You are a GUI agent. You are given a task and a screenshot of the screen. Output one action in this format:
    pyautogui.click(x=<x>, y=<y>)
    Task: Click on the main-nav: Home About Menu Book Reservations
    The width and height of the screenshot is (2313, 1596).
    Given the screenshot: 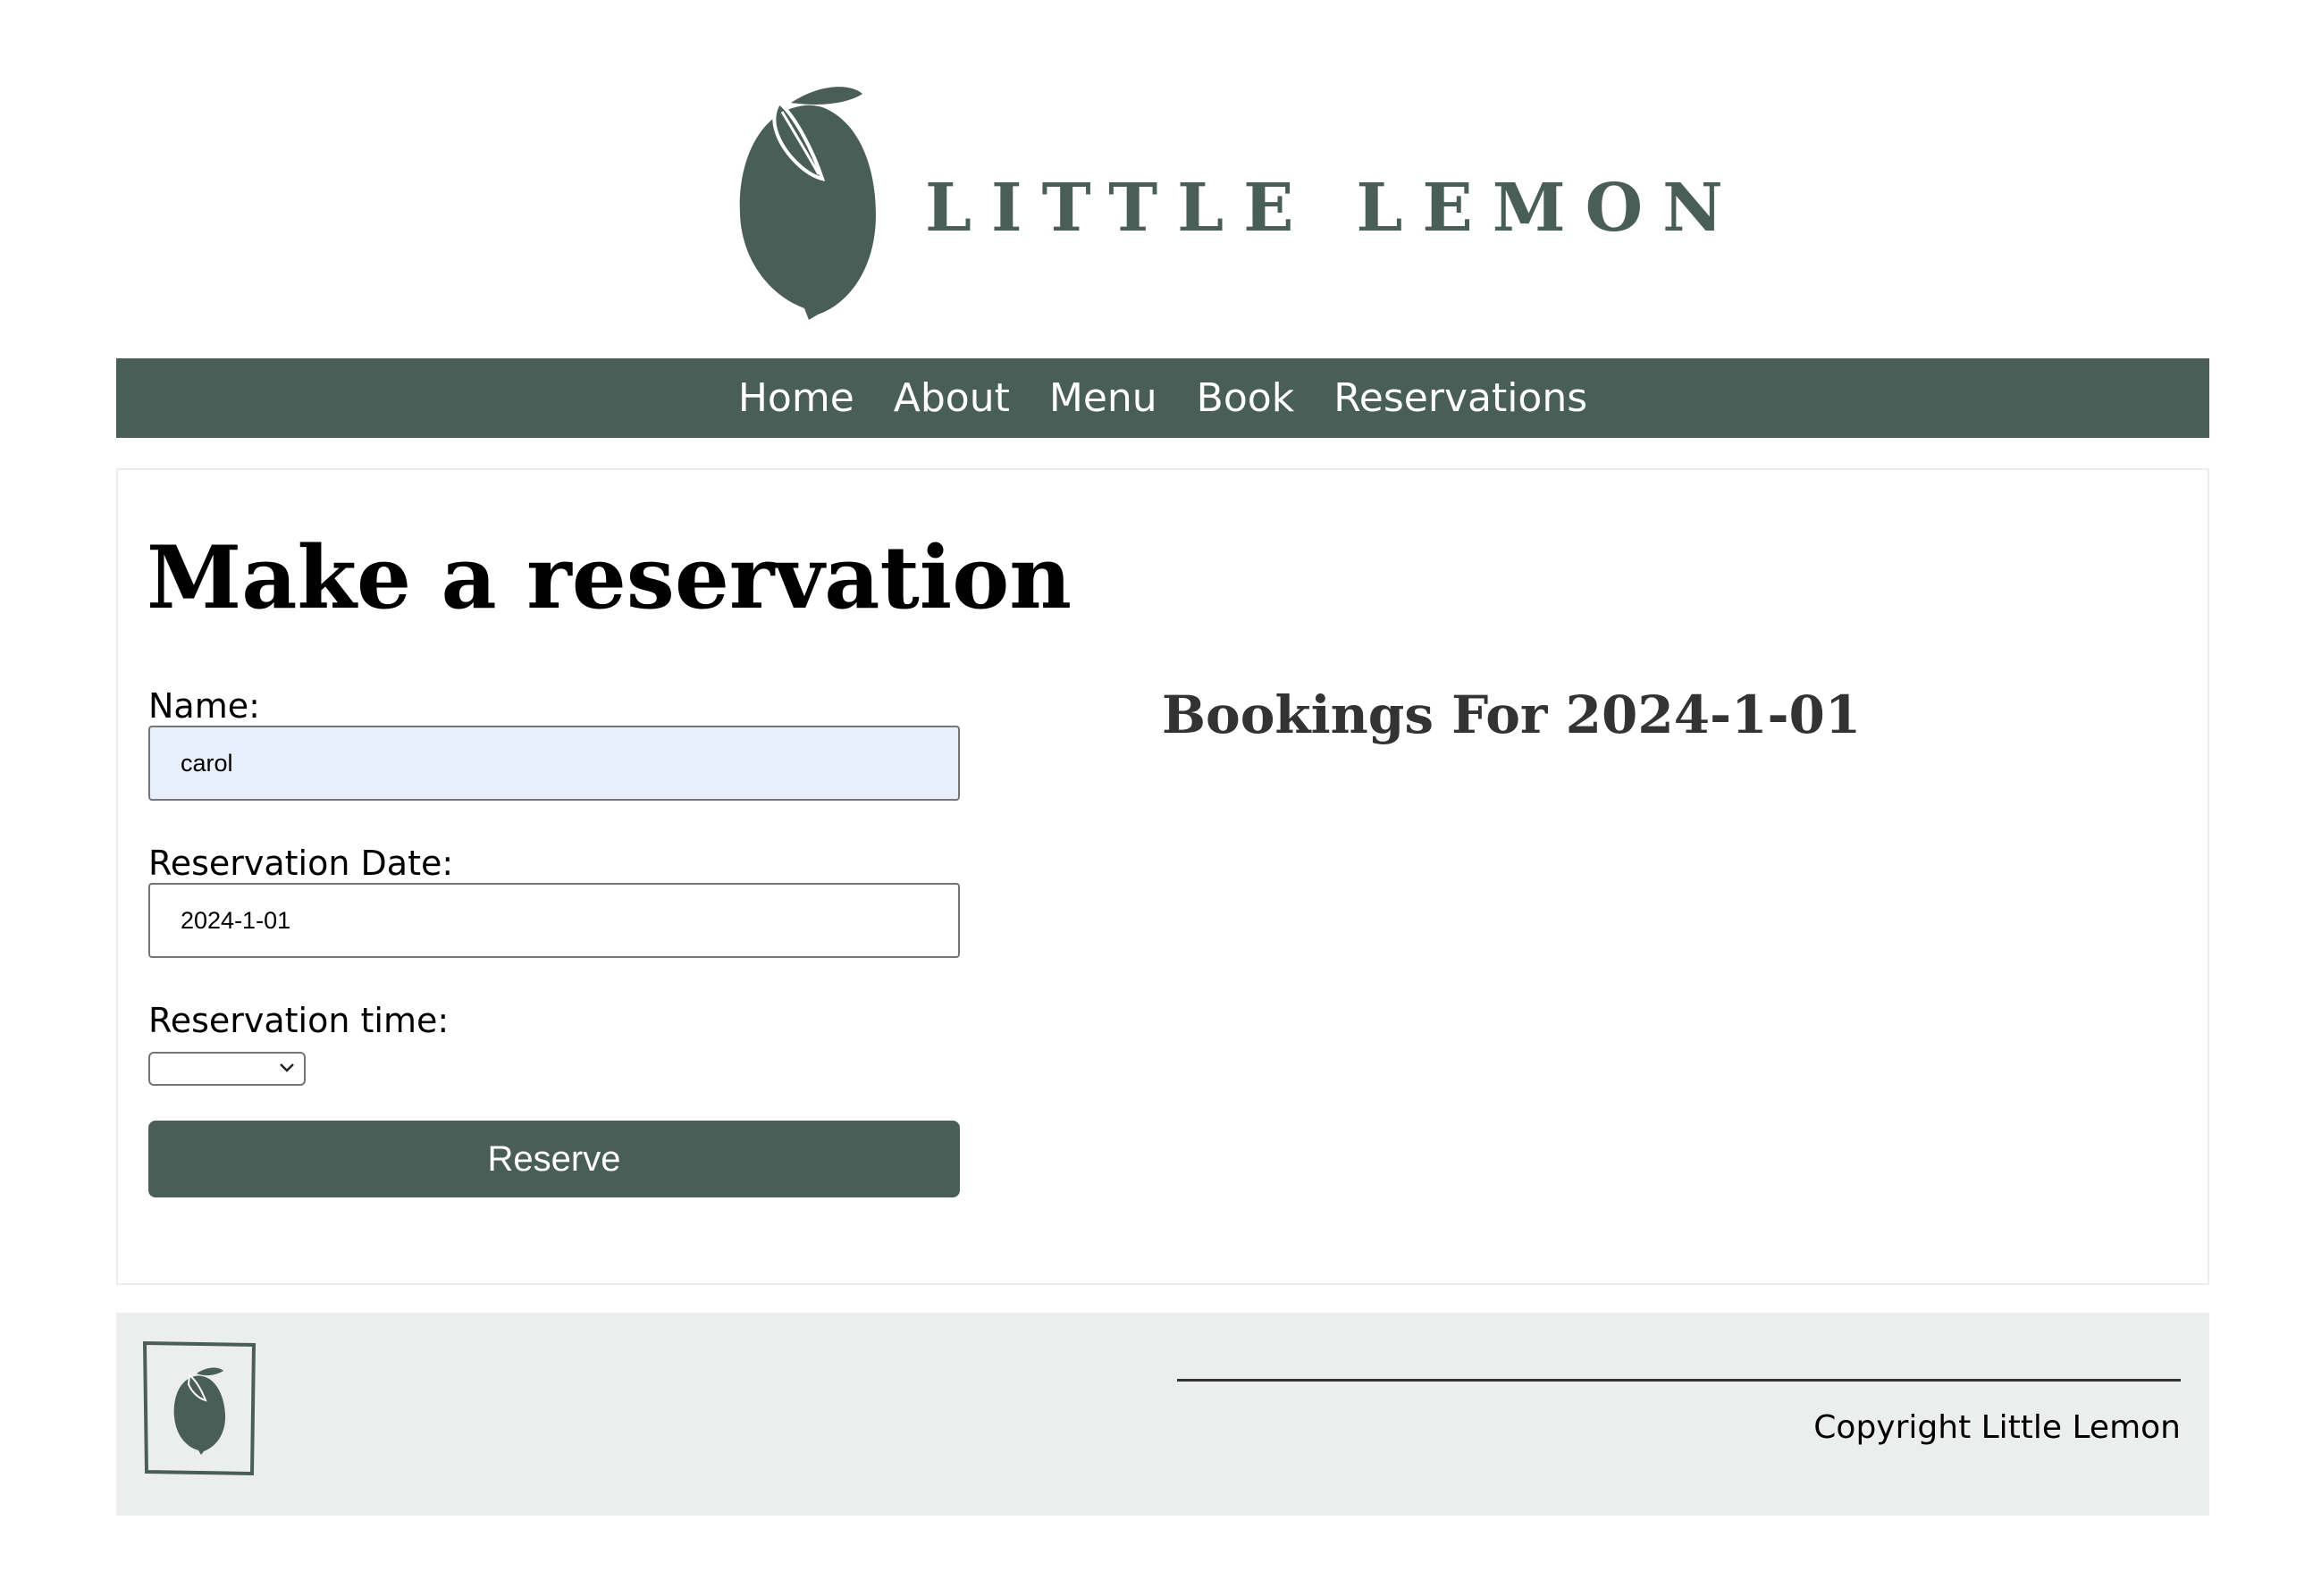 What is the action you would take?
    pyautogui.click(x=1162, y=398)
    